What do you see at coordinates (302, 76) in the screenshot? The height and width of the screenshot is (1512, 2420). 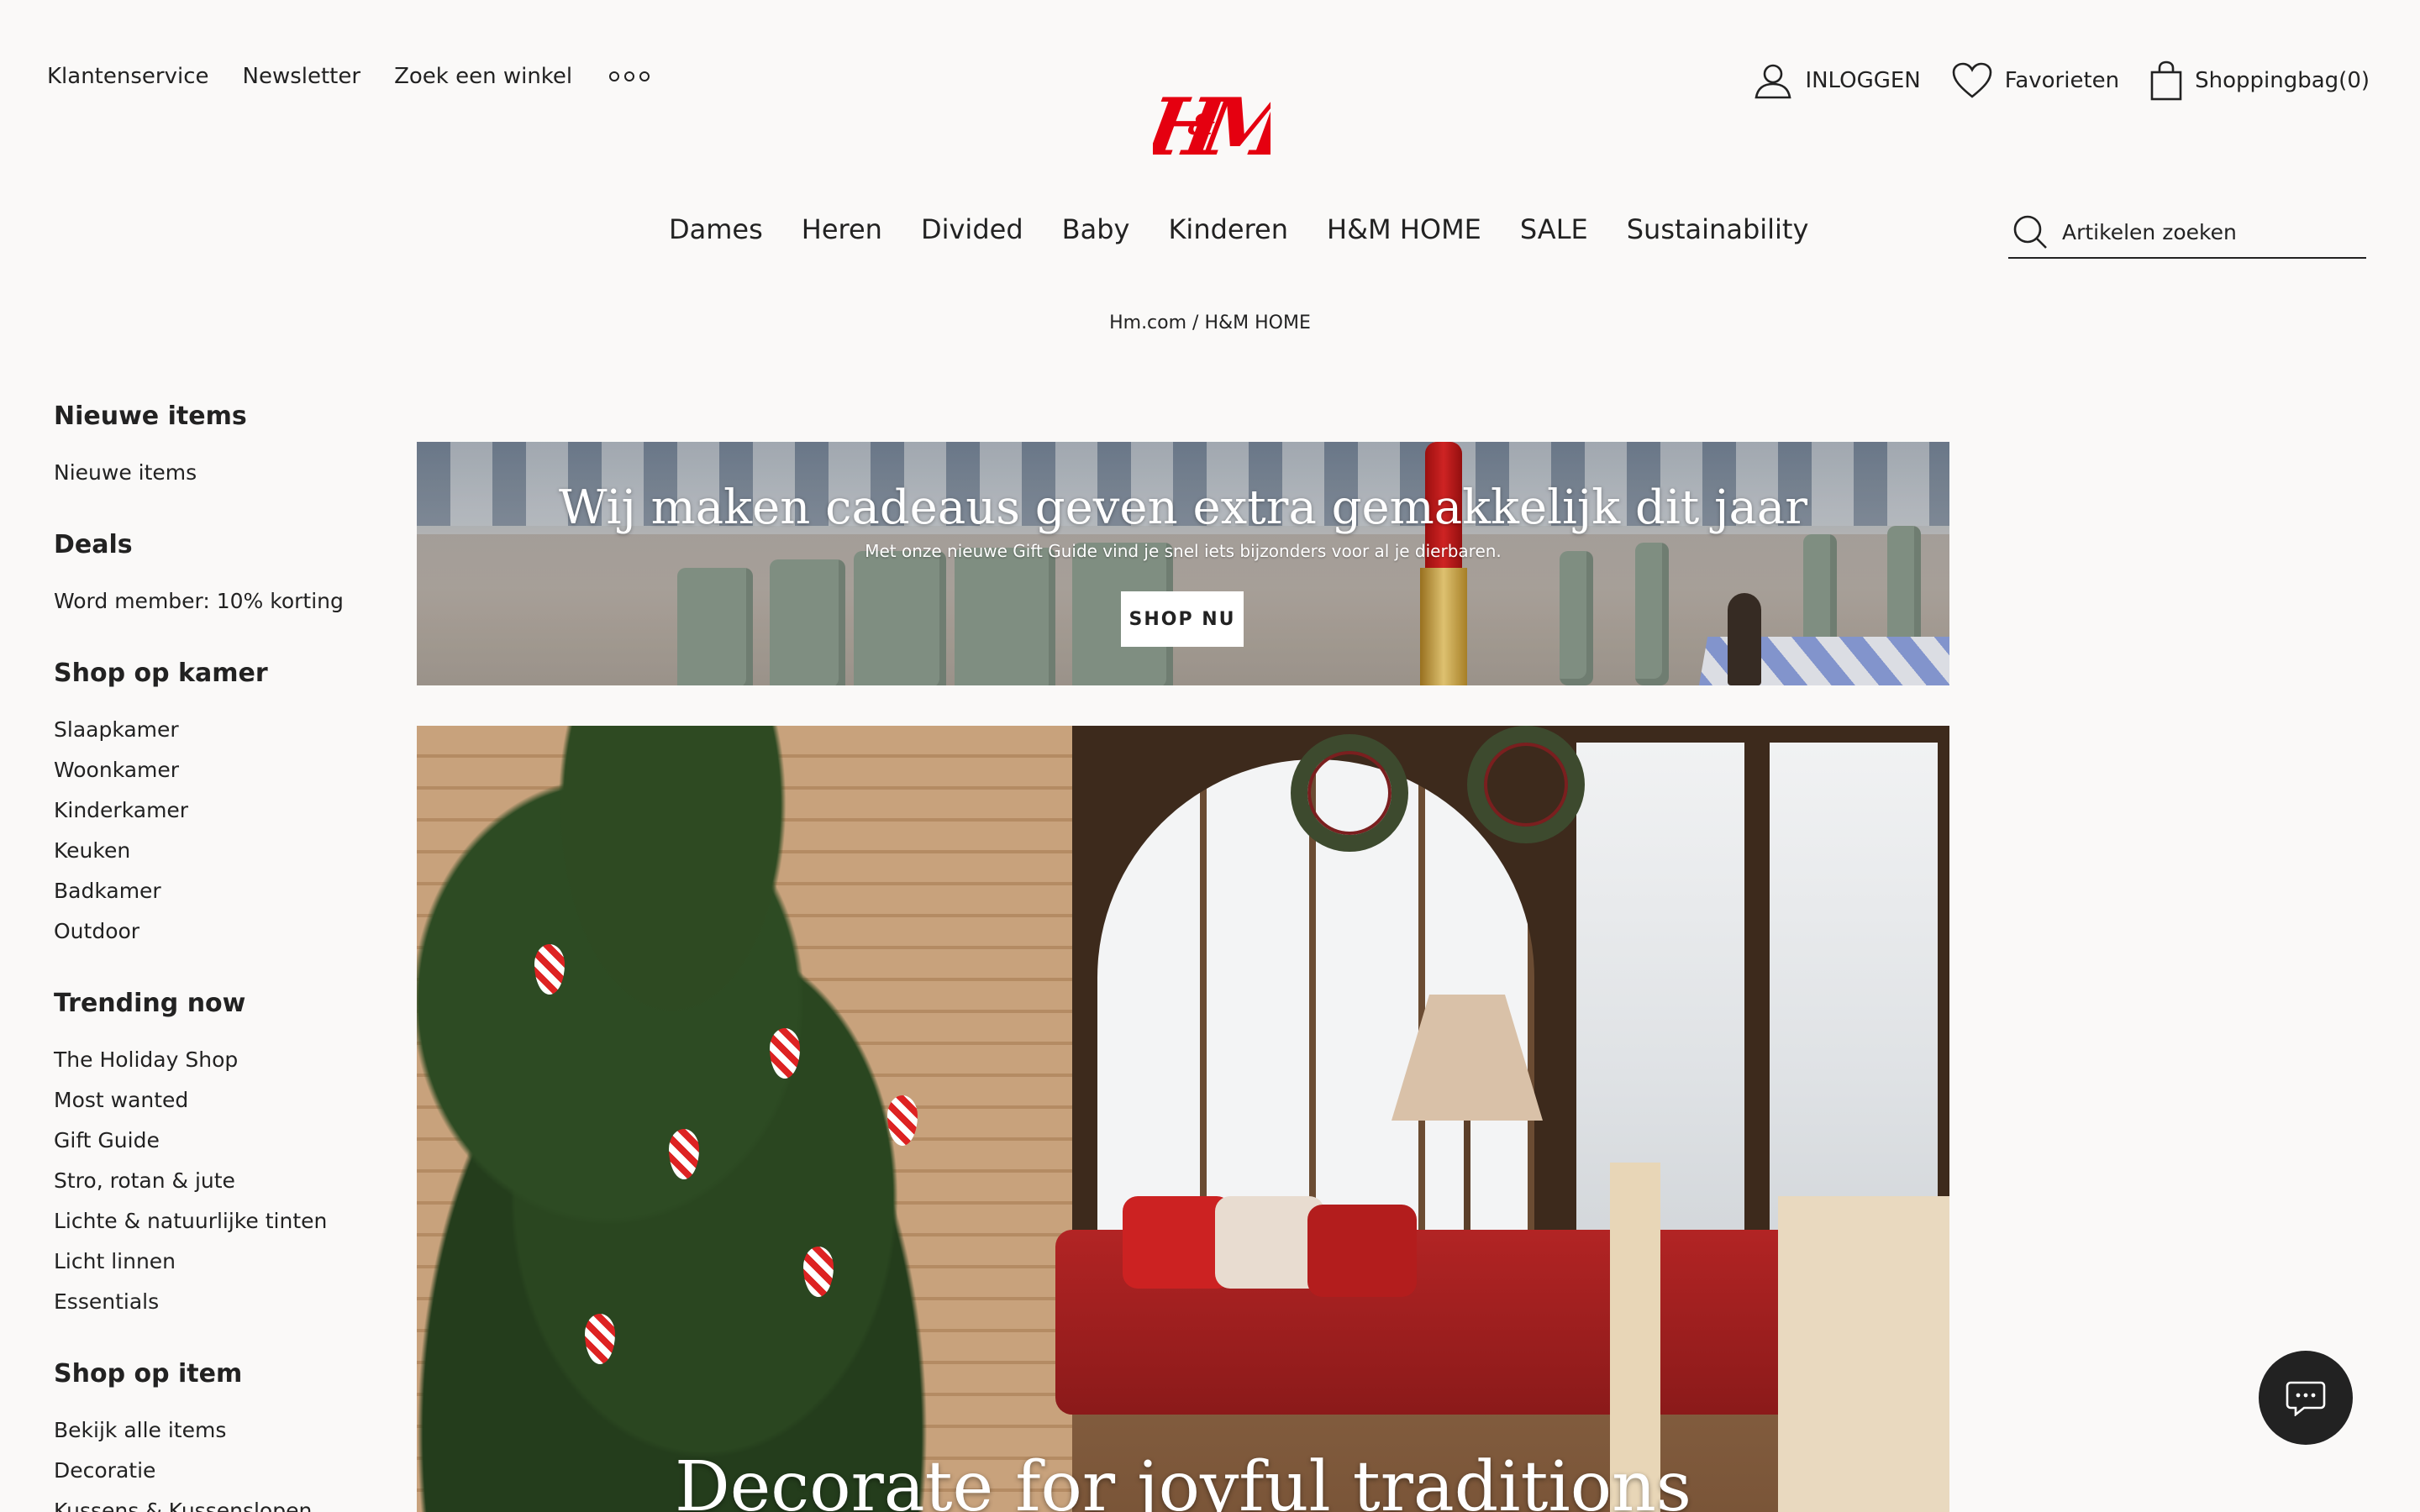 I see `utility-link-newsletter: Newsletter` at bounding box center [302, 76].